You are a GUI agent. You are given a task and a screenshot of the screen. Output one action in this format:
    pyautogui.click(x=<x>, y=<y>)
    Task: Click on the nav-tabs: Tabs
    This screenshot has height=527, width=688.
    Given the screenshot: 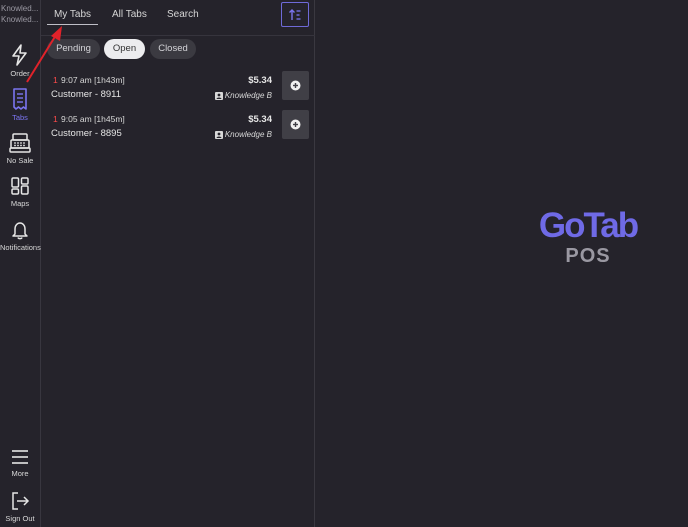 What is the action you would take?
    pyautogui.click(x=20, y=105)
    